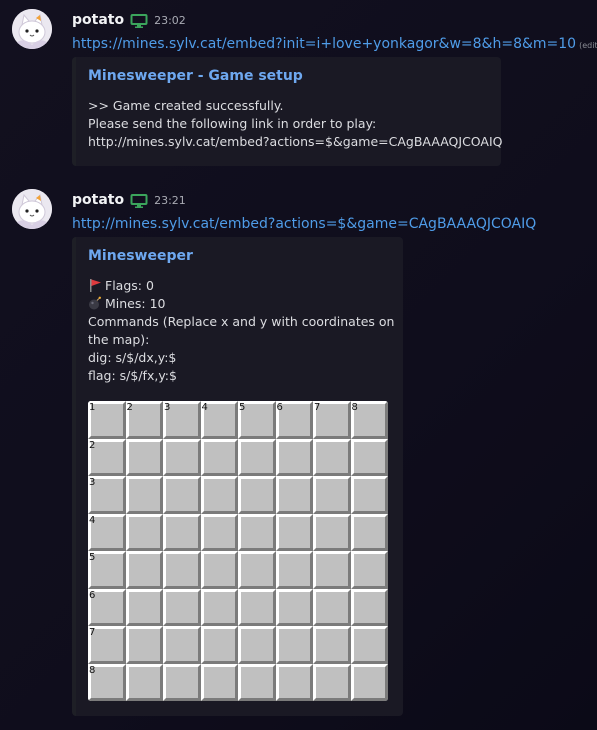 This screenshot has height=730, width=597. Describe the element at coordinates (135, 303) in the screenshot. I see `mines-text: Mines: 10` at that location.